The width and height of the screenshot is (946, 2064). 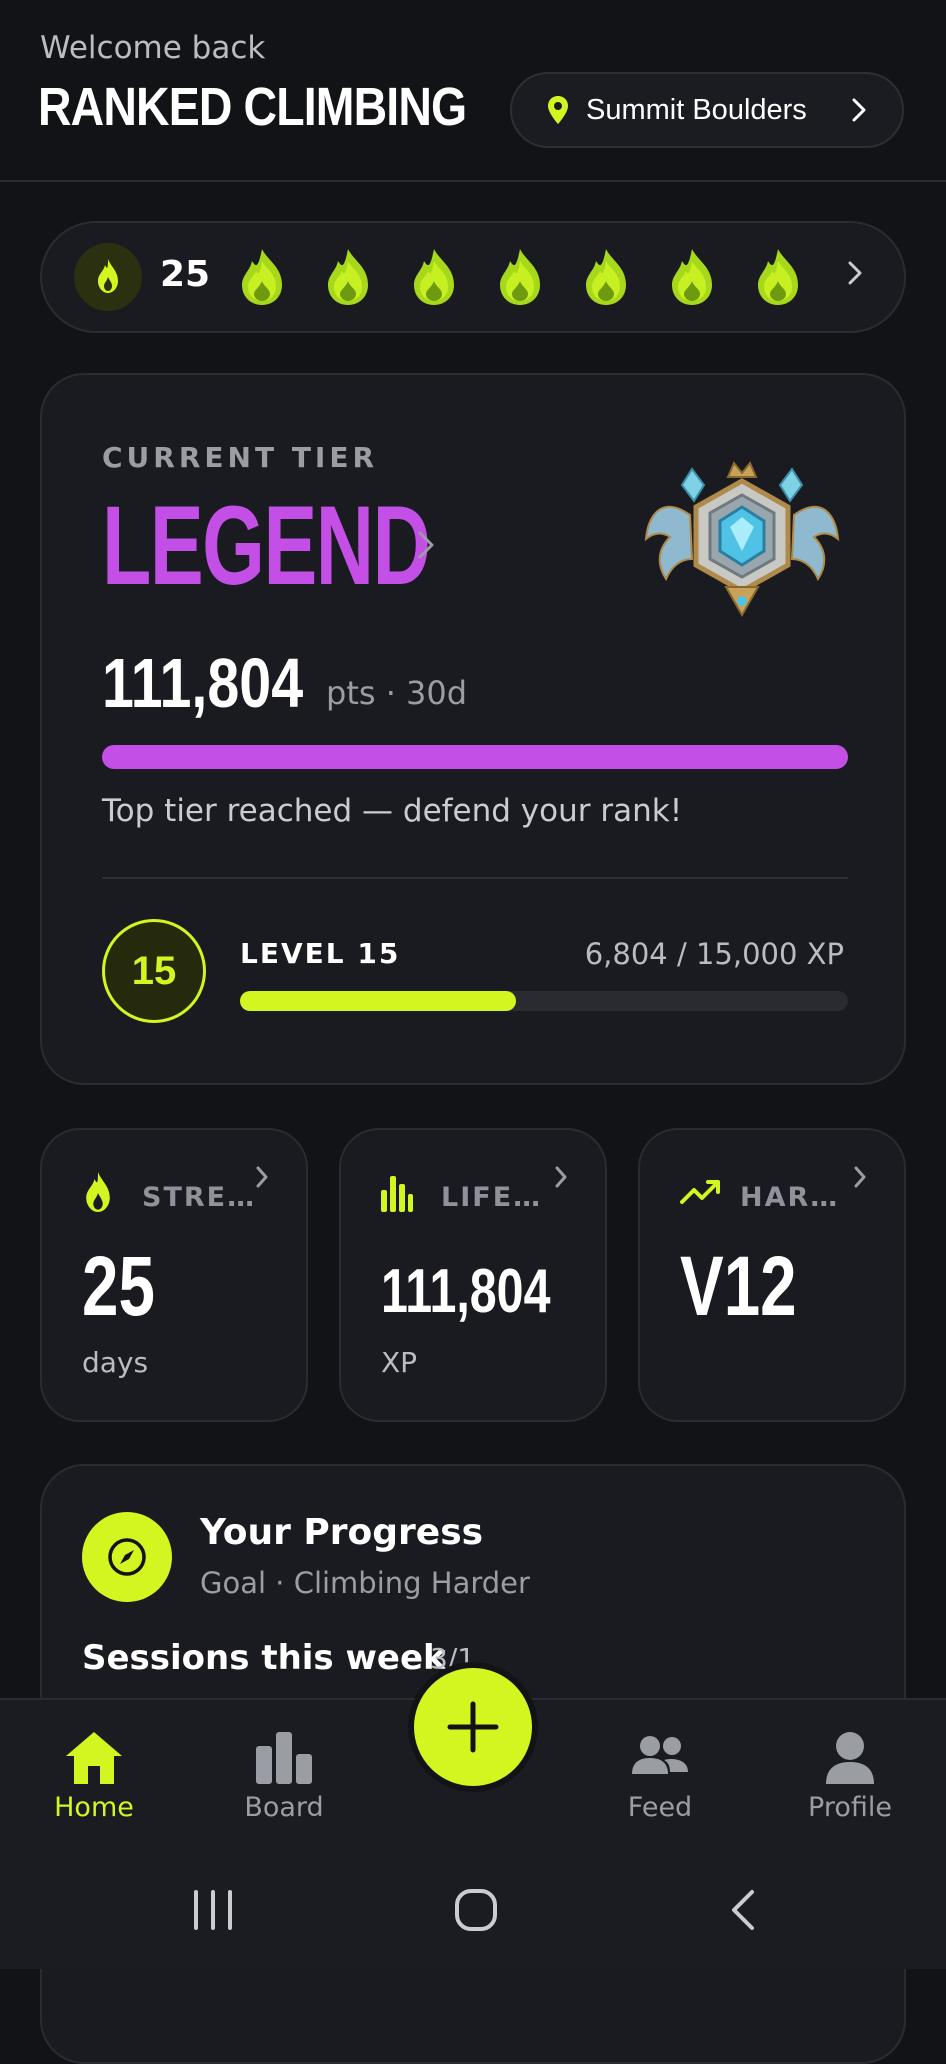 What do you see at coordinates (153, 48) in the screenshot?
I see `welcome-text: Welcome back` at bounding box center [153, 48].